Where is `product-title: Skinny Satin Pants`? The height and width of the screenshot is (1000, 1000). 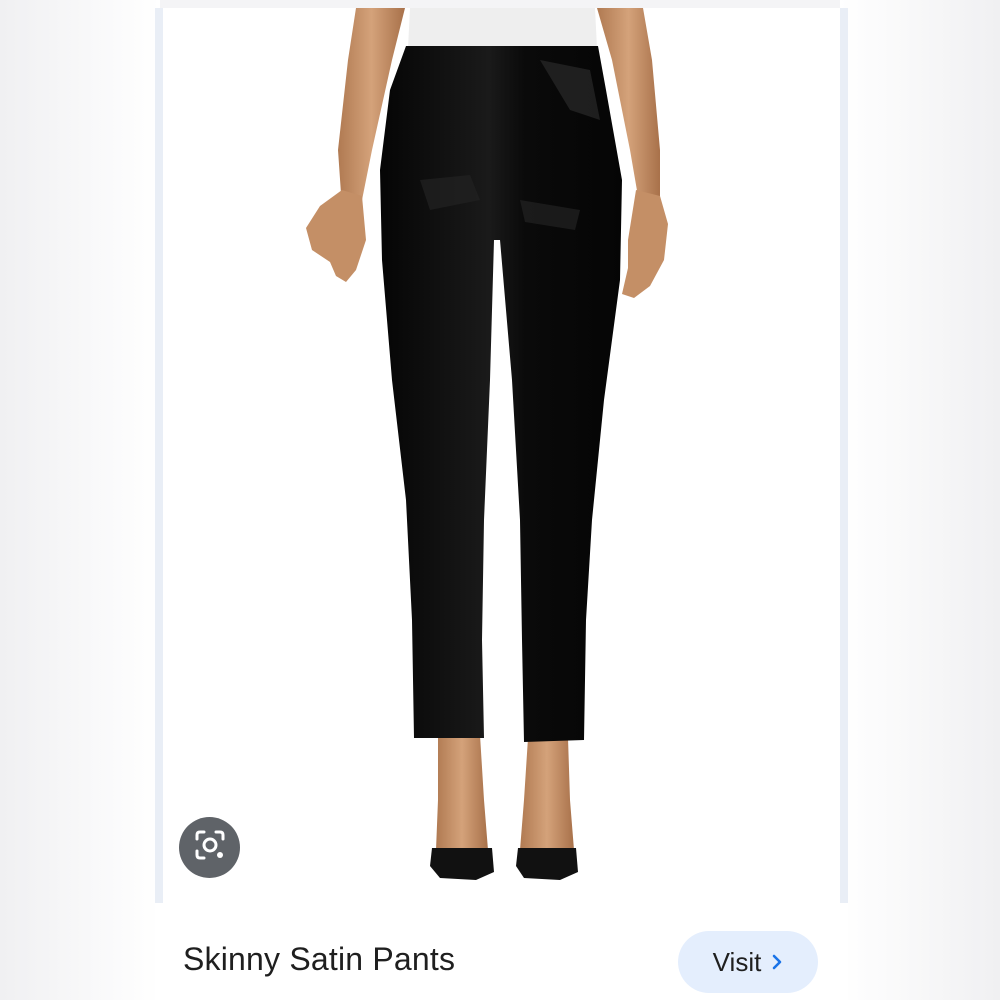 product-title: Skinny Satin Pants is located at coordinates (319, 959).